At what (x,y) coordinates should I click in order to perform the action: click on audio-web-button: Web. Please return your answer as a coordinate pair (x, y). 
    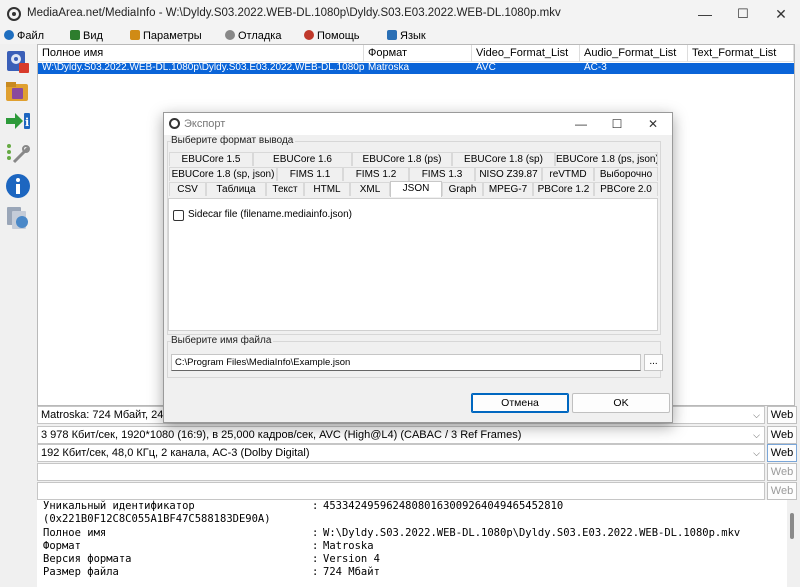
    Looking at the image, I should click on (782, 453).